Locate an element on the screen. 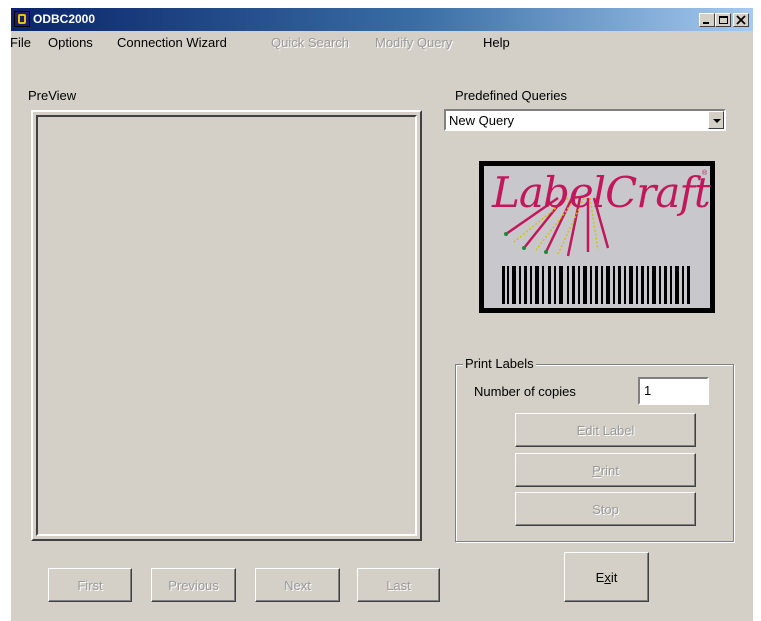 The height and width of the screenshot is (621, 761). exit-button: Ex it is located at coordinates (606, 577).